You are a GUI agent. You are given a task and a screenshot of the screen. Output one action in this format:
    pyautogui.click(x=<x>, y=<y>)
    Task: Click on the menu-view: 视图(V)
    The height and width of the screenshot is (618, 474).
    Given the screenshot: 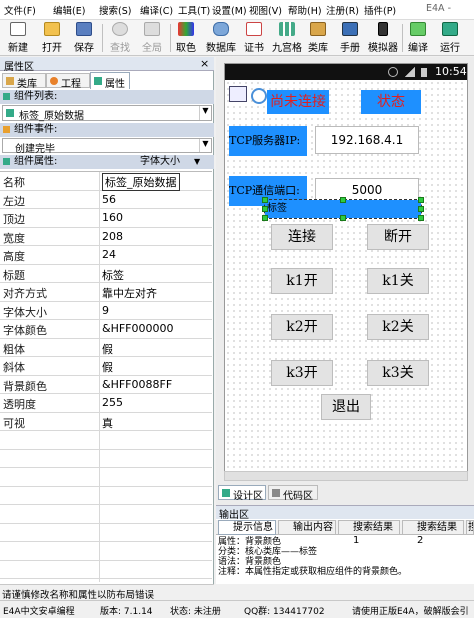 What is the action you would take?
    pyautogui.click(x=265, y=10)
    